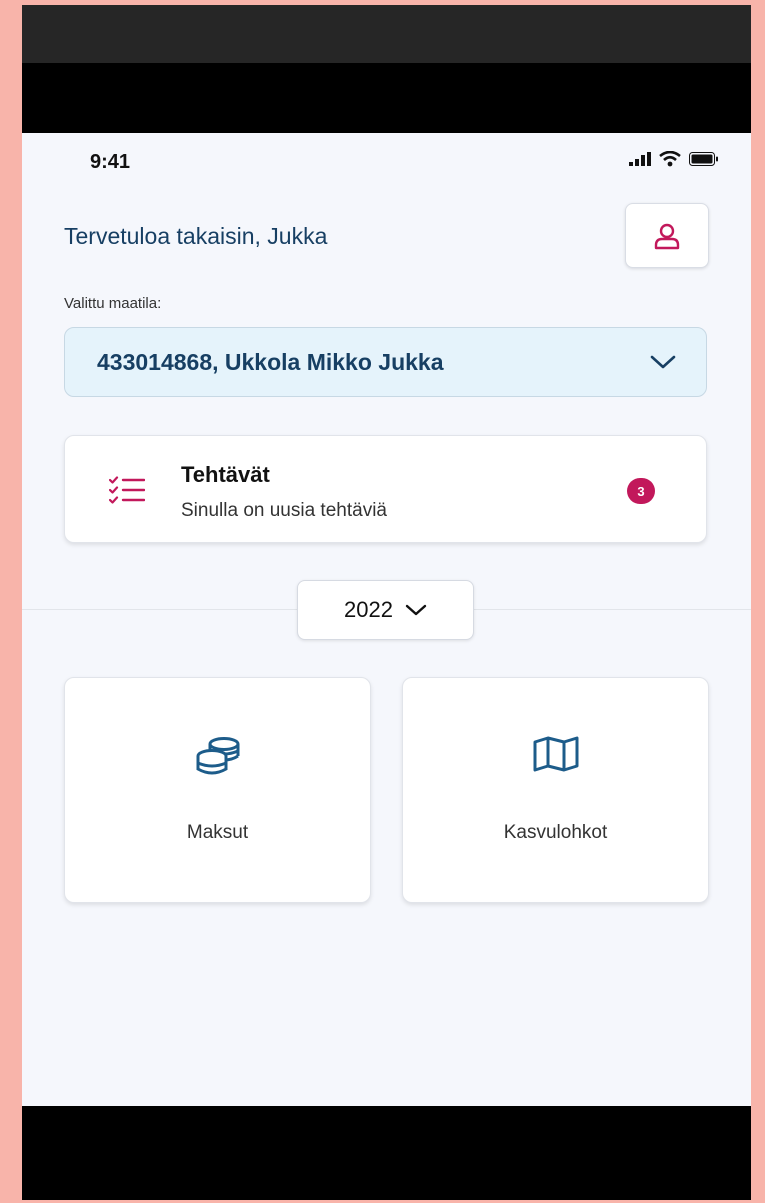  Describe the element at coordinates (641, 491) in the screenshot. I see `tasks-count-badge: 3` at that location.